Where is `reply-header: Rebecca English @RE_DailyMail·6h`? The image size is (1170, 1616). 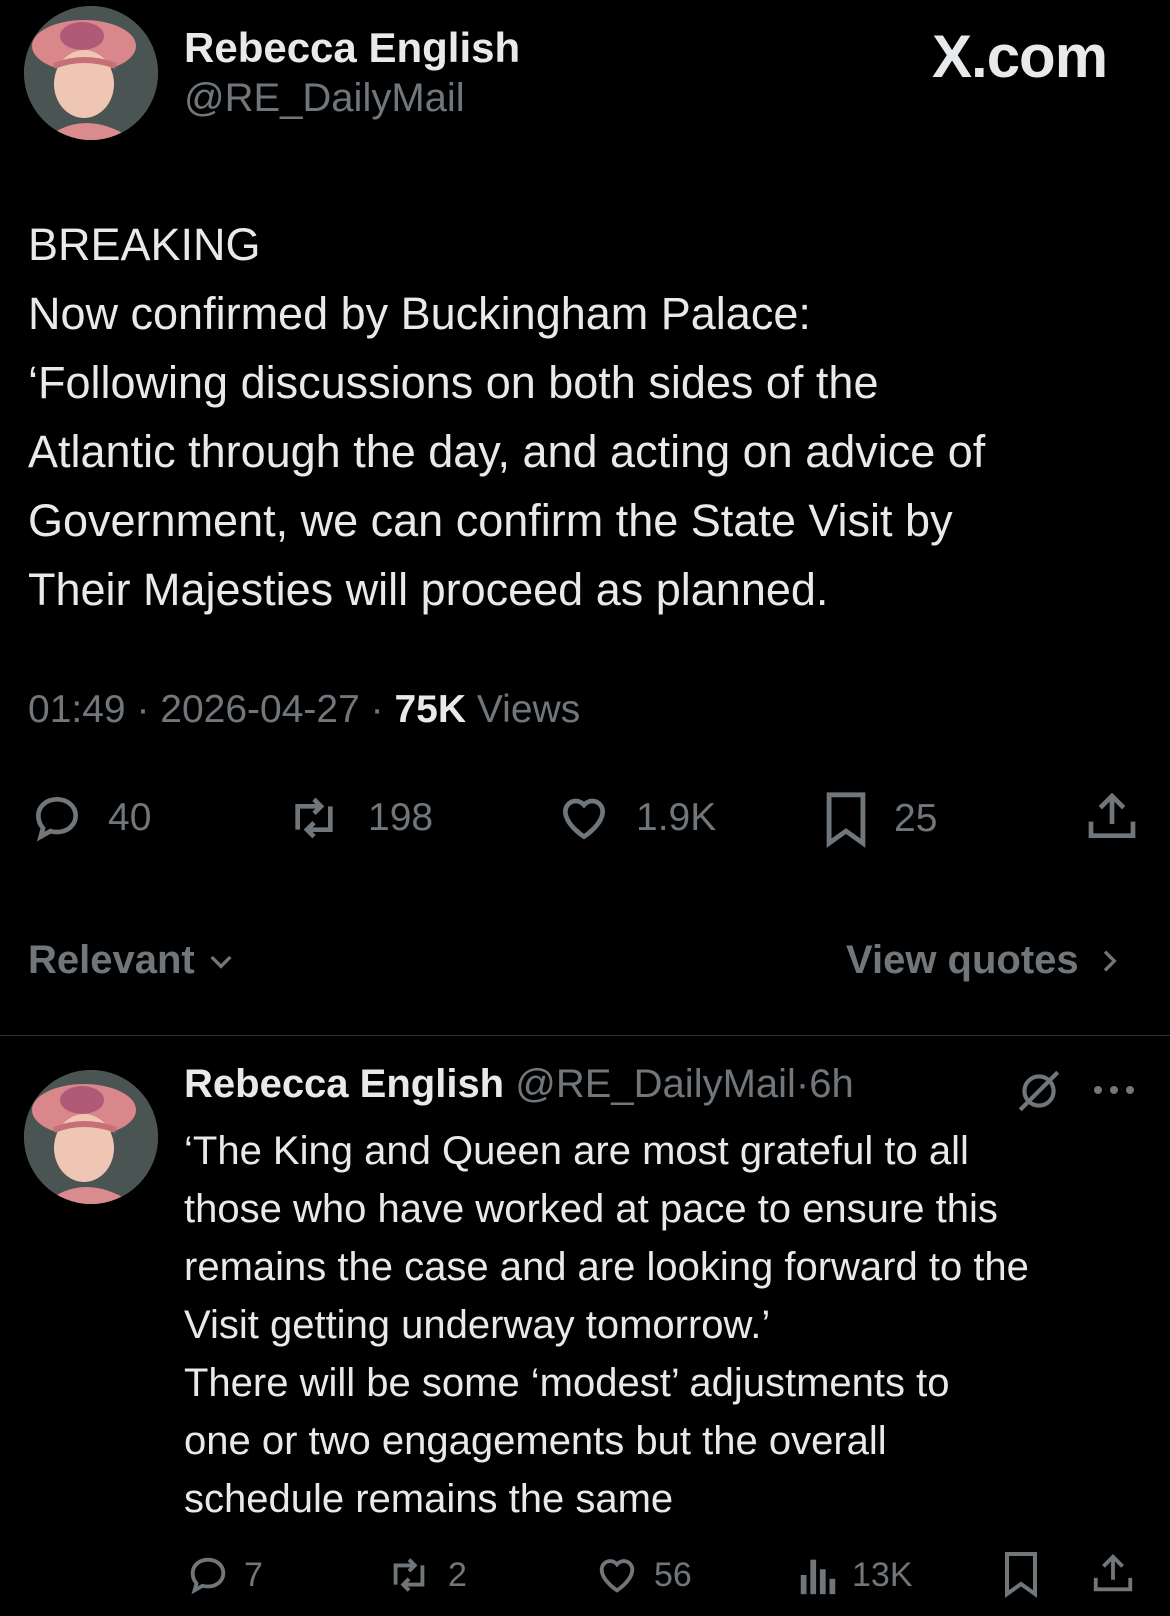 reply-header: Rebecca English @RE_DailyMail·6h is located at coordinates (519, 1084).